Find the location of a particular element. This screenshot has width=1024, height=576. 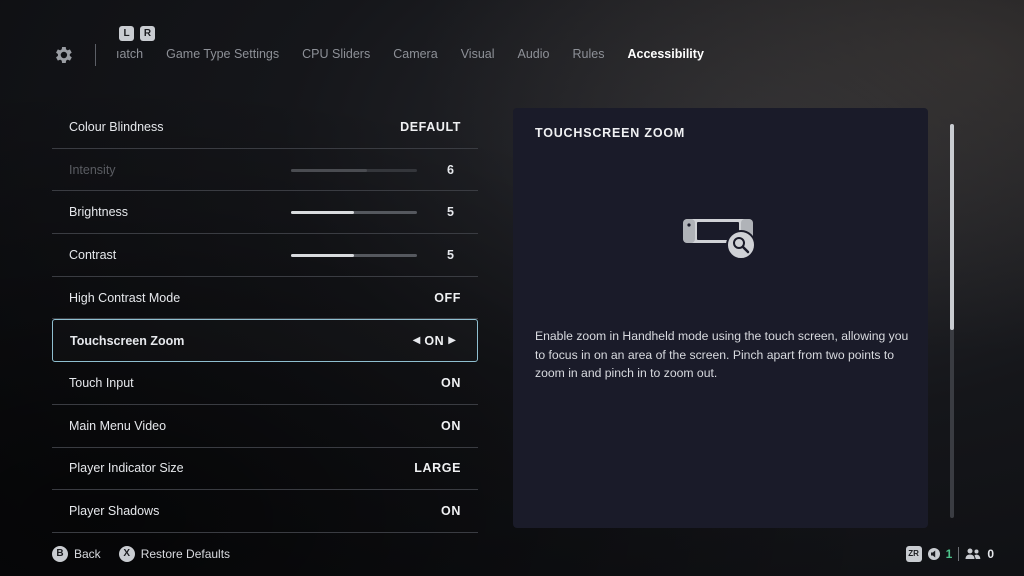

intensity-slider is located at coordinates (354, 170).